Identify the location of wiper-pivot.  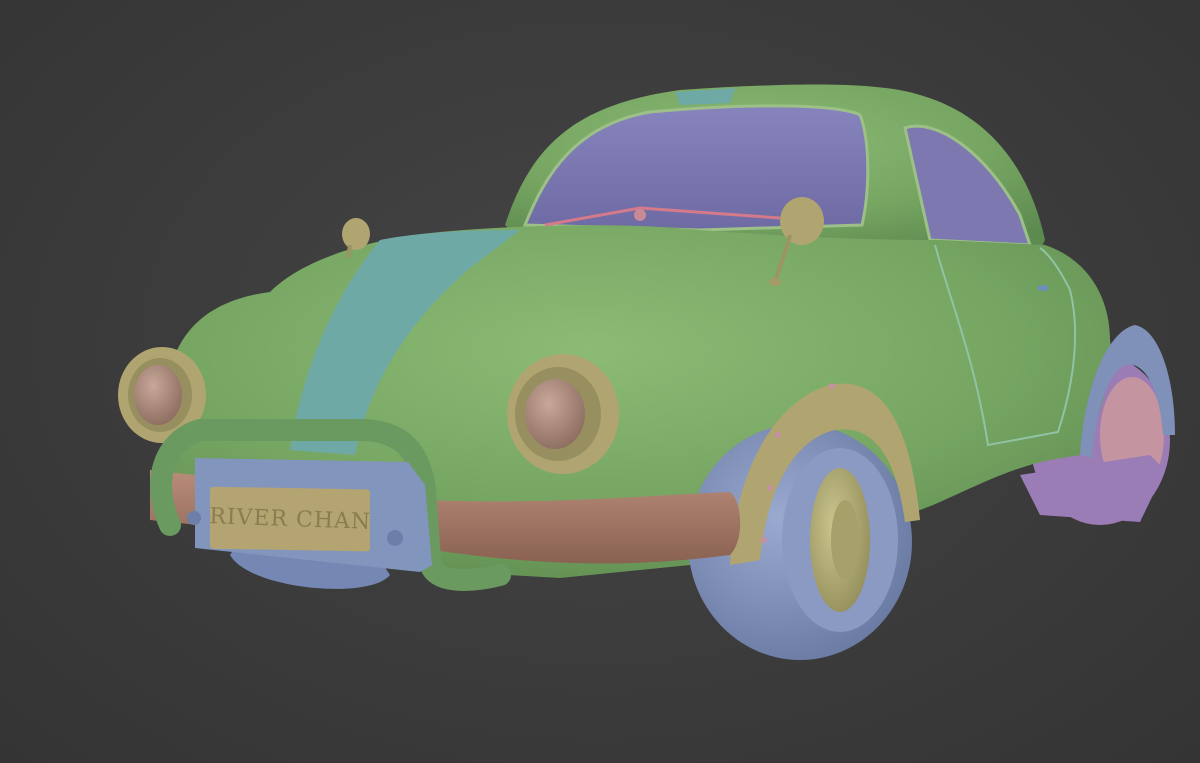
(640, 215).